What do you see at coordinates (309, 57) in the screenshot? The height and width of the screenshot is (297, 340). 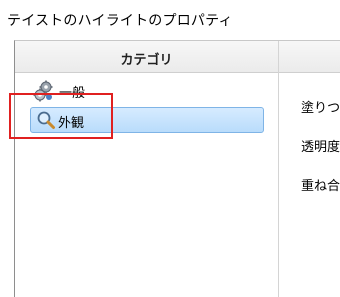 I see `properties-header` at bounding box center [309, 57].